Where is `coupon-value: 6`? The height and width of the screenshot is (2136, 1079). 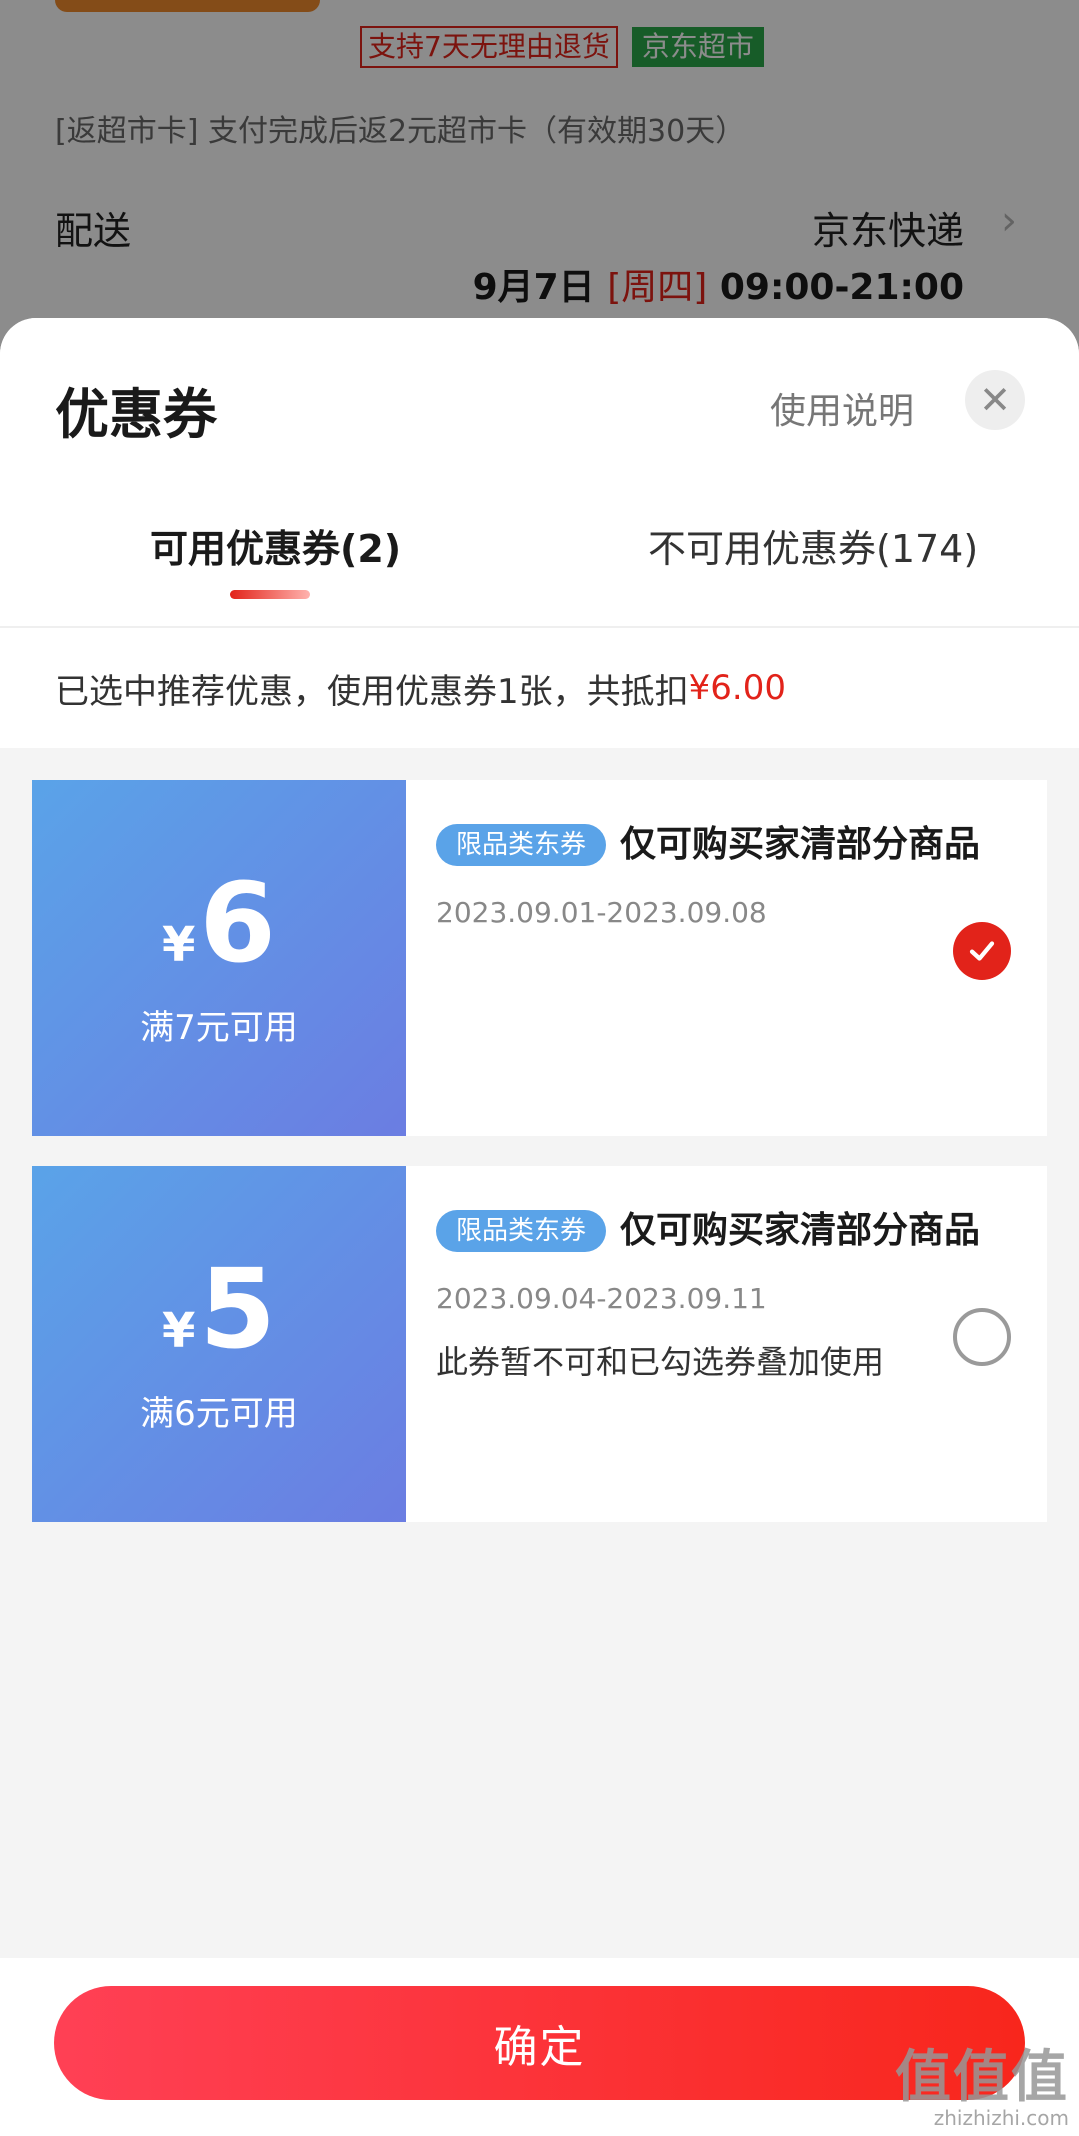 coupon-value: 6 is located at coordinates (237, 922).